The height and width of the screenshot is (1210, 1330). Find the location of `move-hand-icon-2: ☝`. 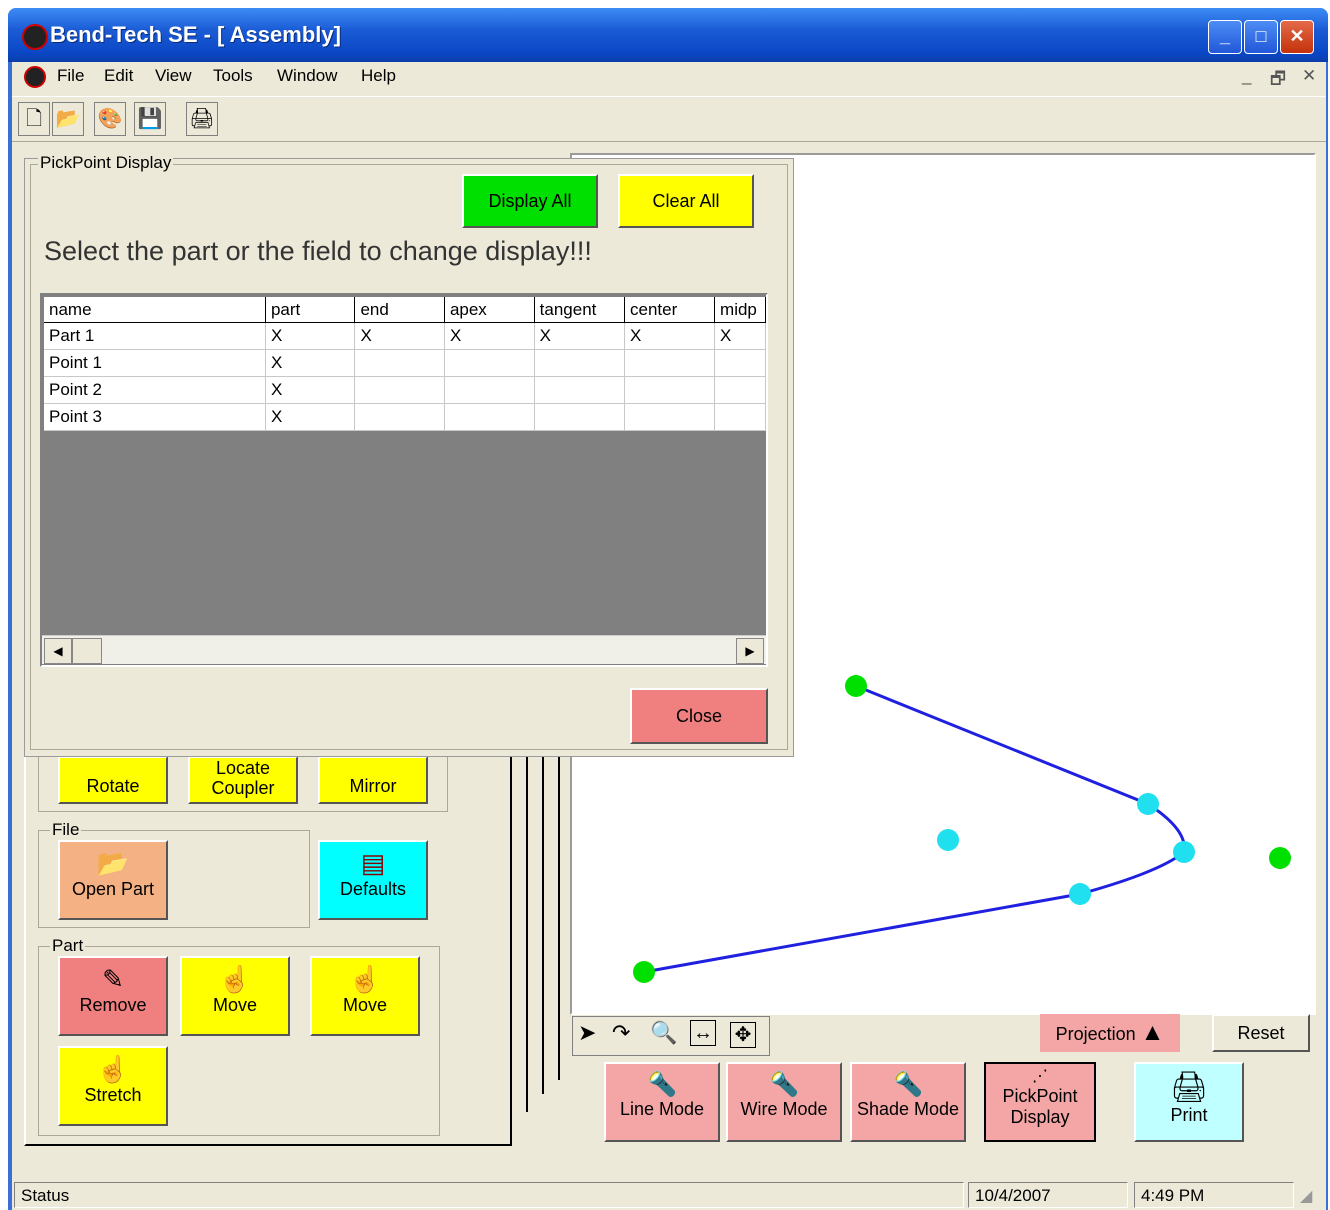

move-hand-icon-2: ☝ is located at coordinates (365, 979).